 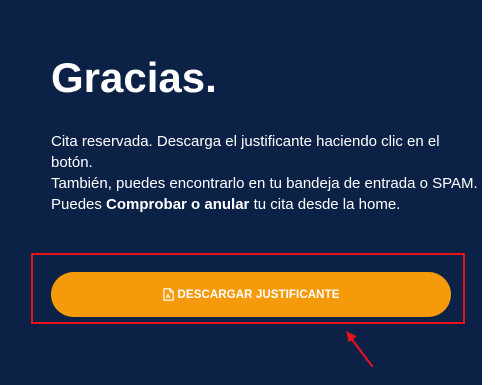 I want to click on annotation-arrow-icon, so click(x=360, y=349).